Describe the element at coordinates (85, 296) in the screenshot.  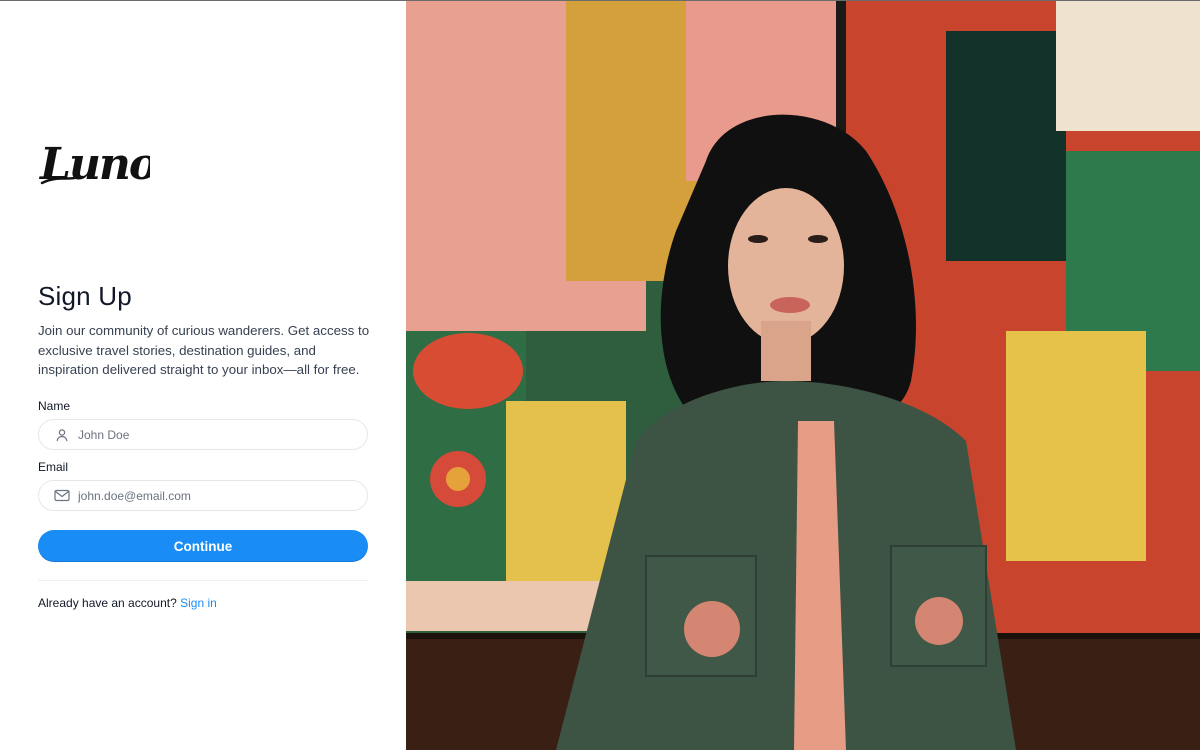
I see `page-title: Sign Up` at that location.